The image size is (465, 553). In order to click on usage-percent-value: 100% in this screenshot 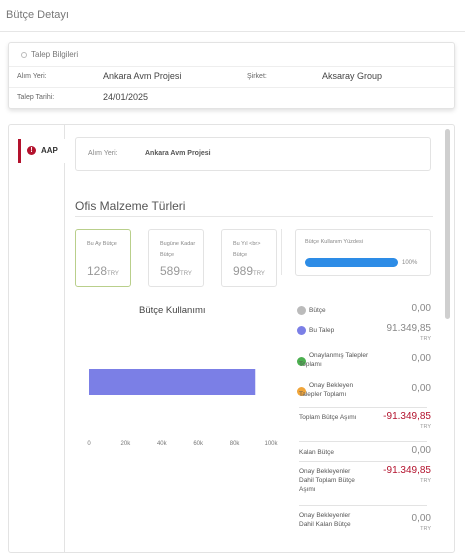, I will do `click(410, 263)`.